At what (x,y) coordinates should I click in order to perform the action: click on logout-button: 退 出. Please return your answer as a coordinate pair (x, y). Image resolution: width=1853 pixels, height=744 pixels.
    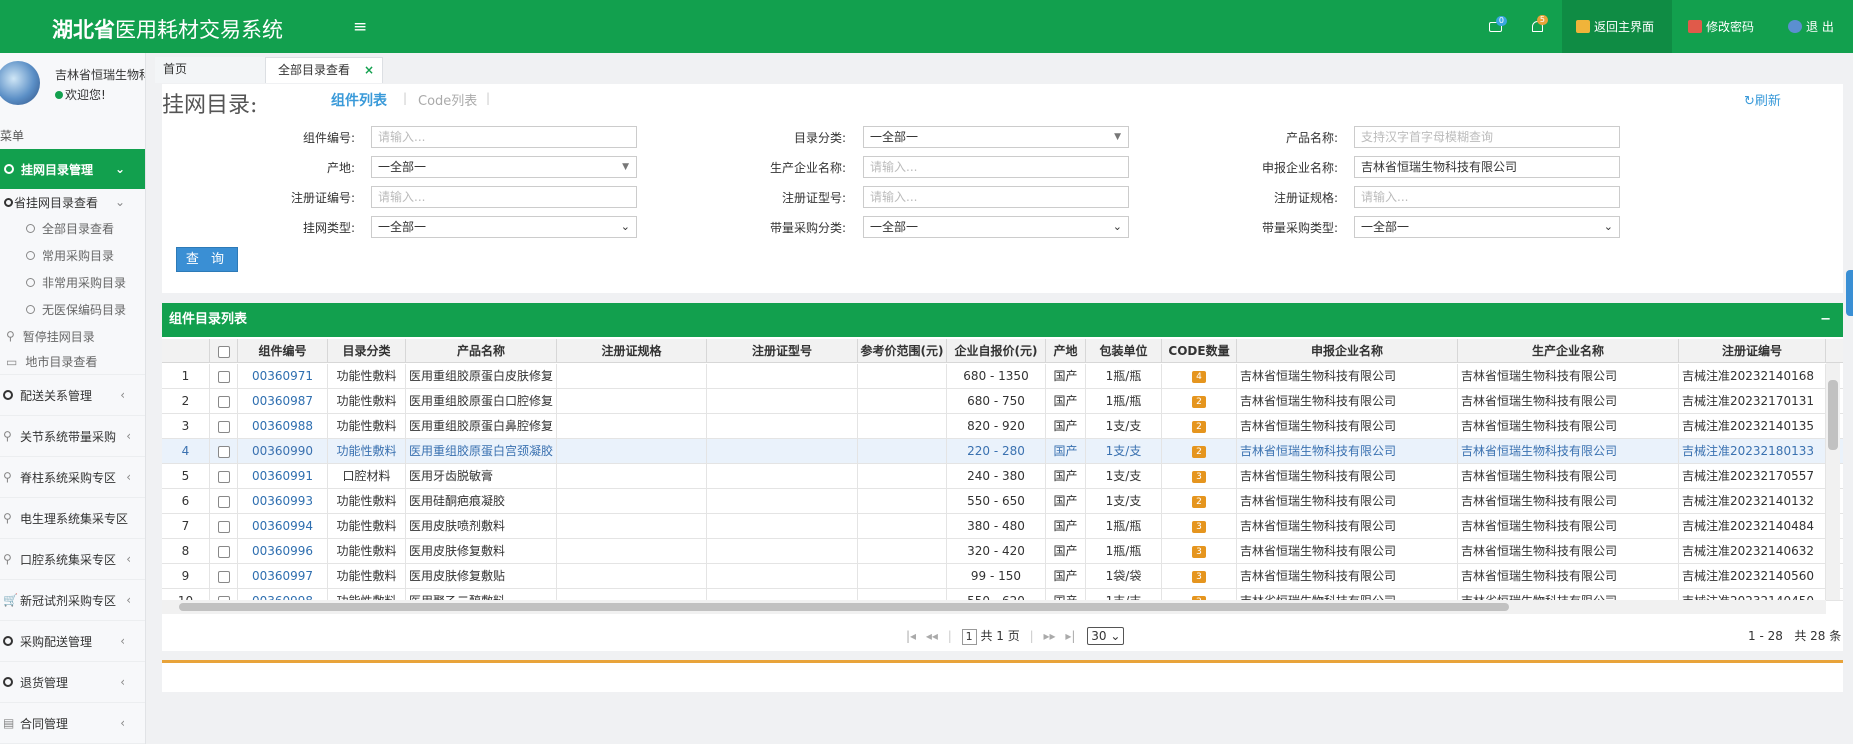
    Looking at the image, I should click on (1816, 26).